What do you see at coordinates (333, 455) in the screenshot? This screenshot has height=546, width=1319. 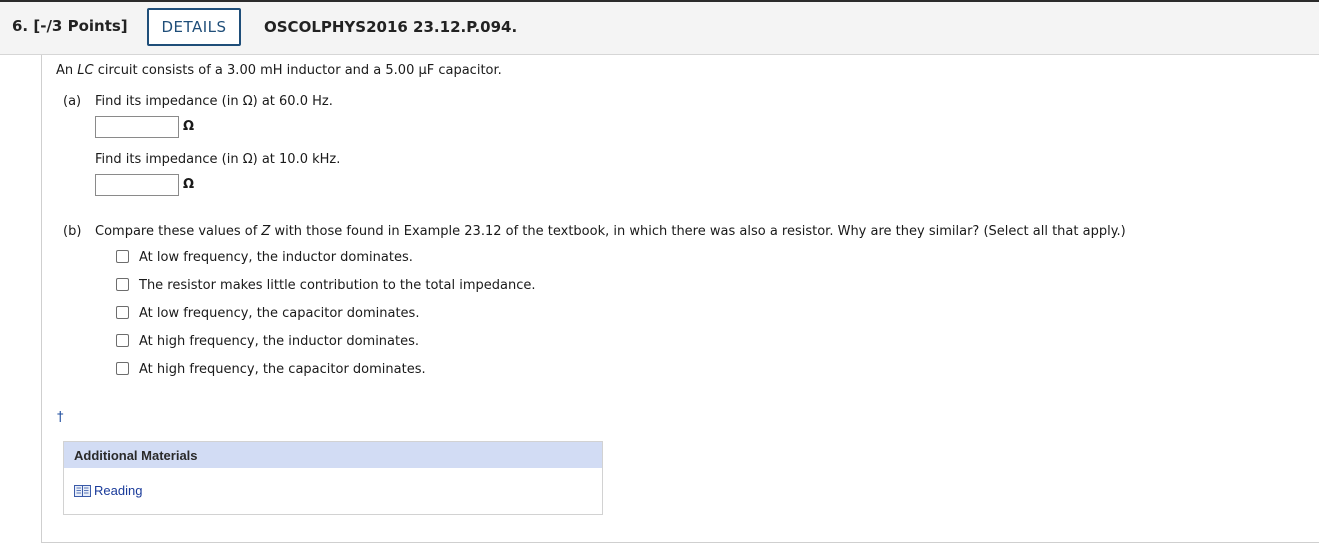 I see `additional-materials-header: Additional Materials` at bounding box center [333, 455].